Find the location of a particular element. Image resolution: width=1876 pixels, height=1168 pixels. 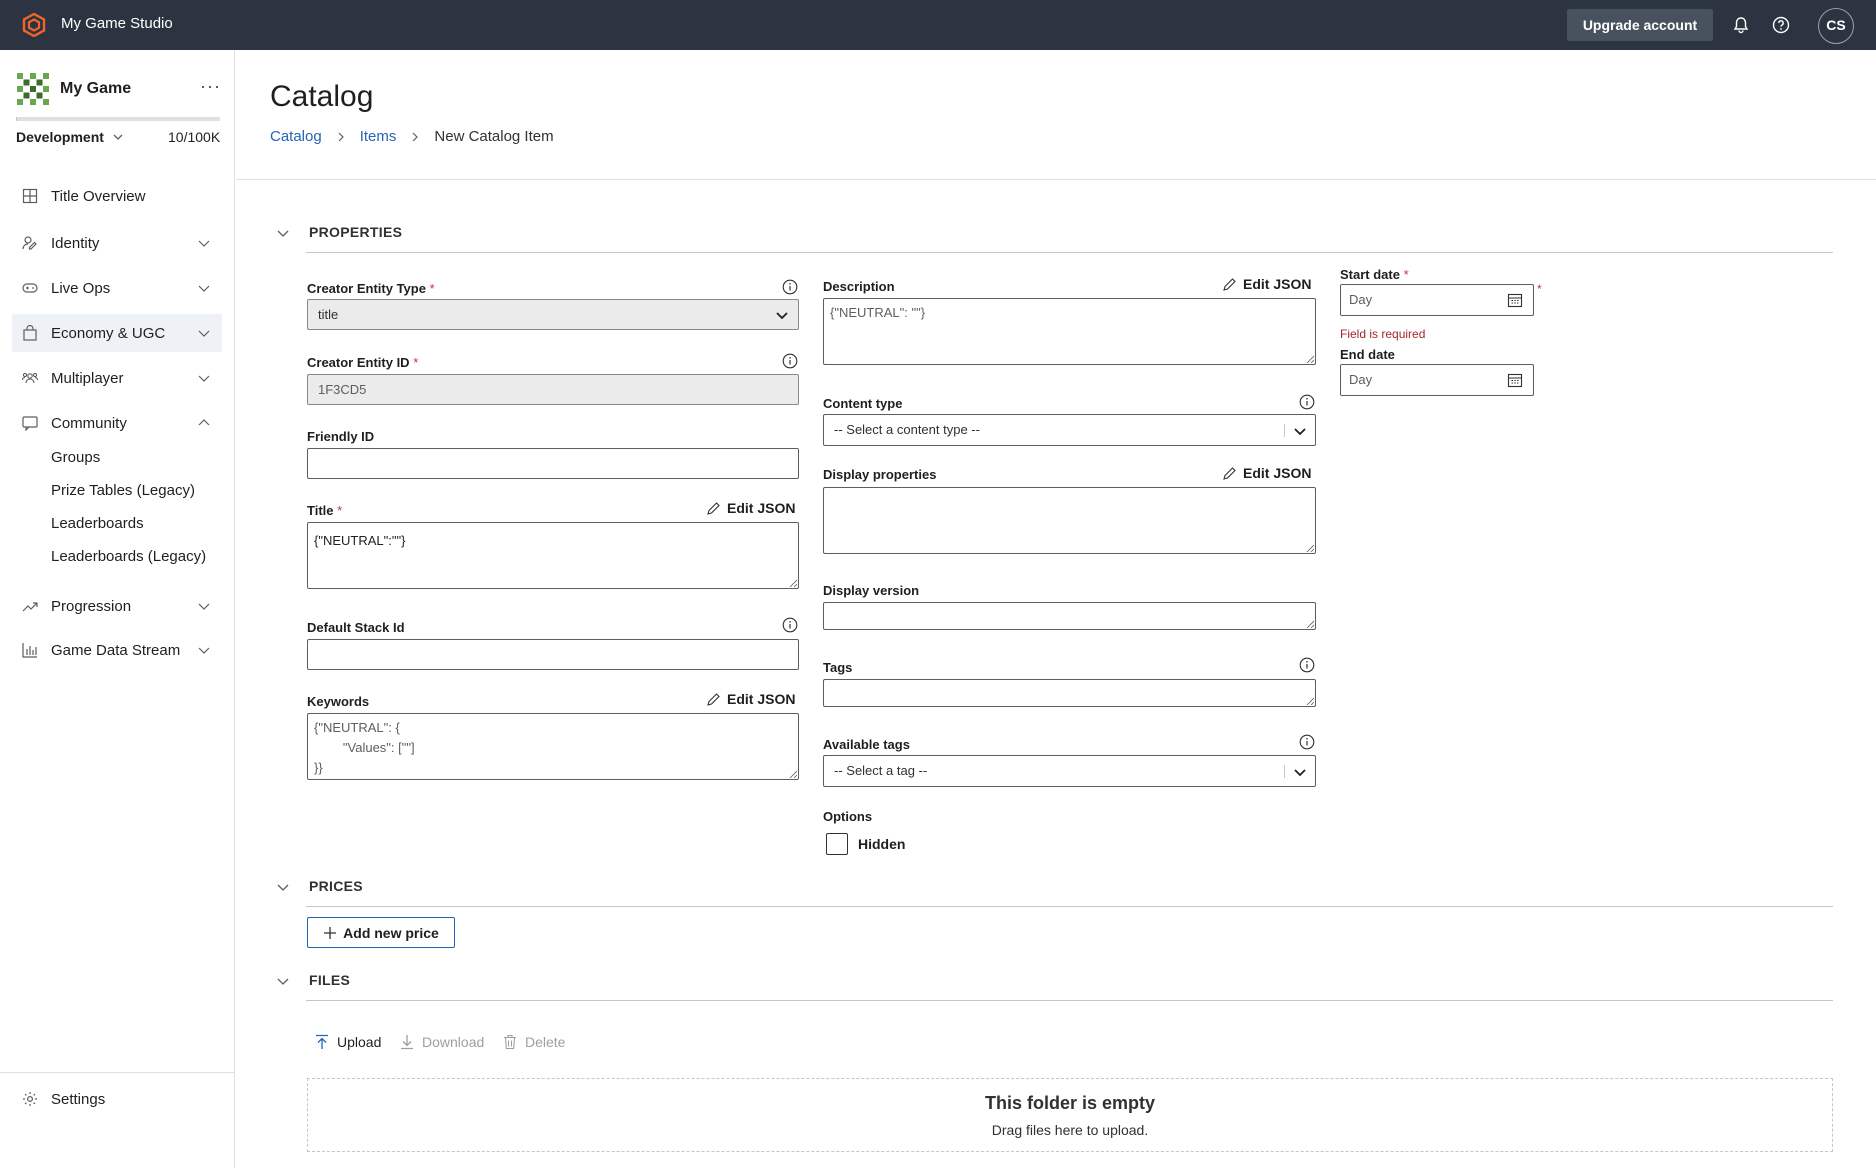

community-icon is located at coordinates (30, 423).